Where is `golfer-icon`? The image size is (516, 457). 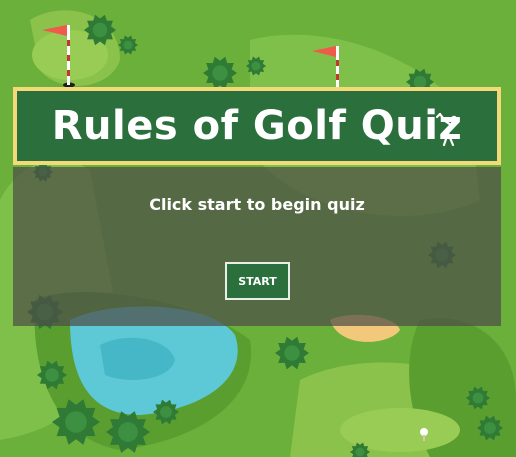 golfer-icon is located at coordinates (446, 129).